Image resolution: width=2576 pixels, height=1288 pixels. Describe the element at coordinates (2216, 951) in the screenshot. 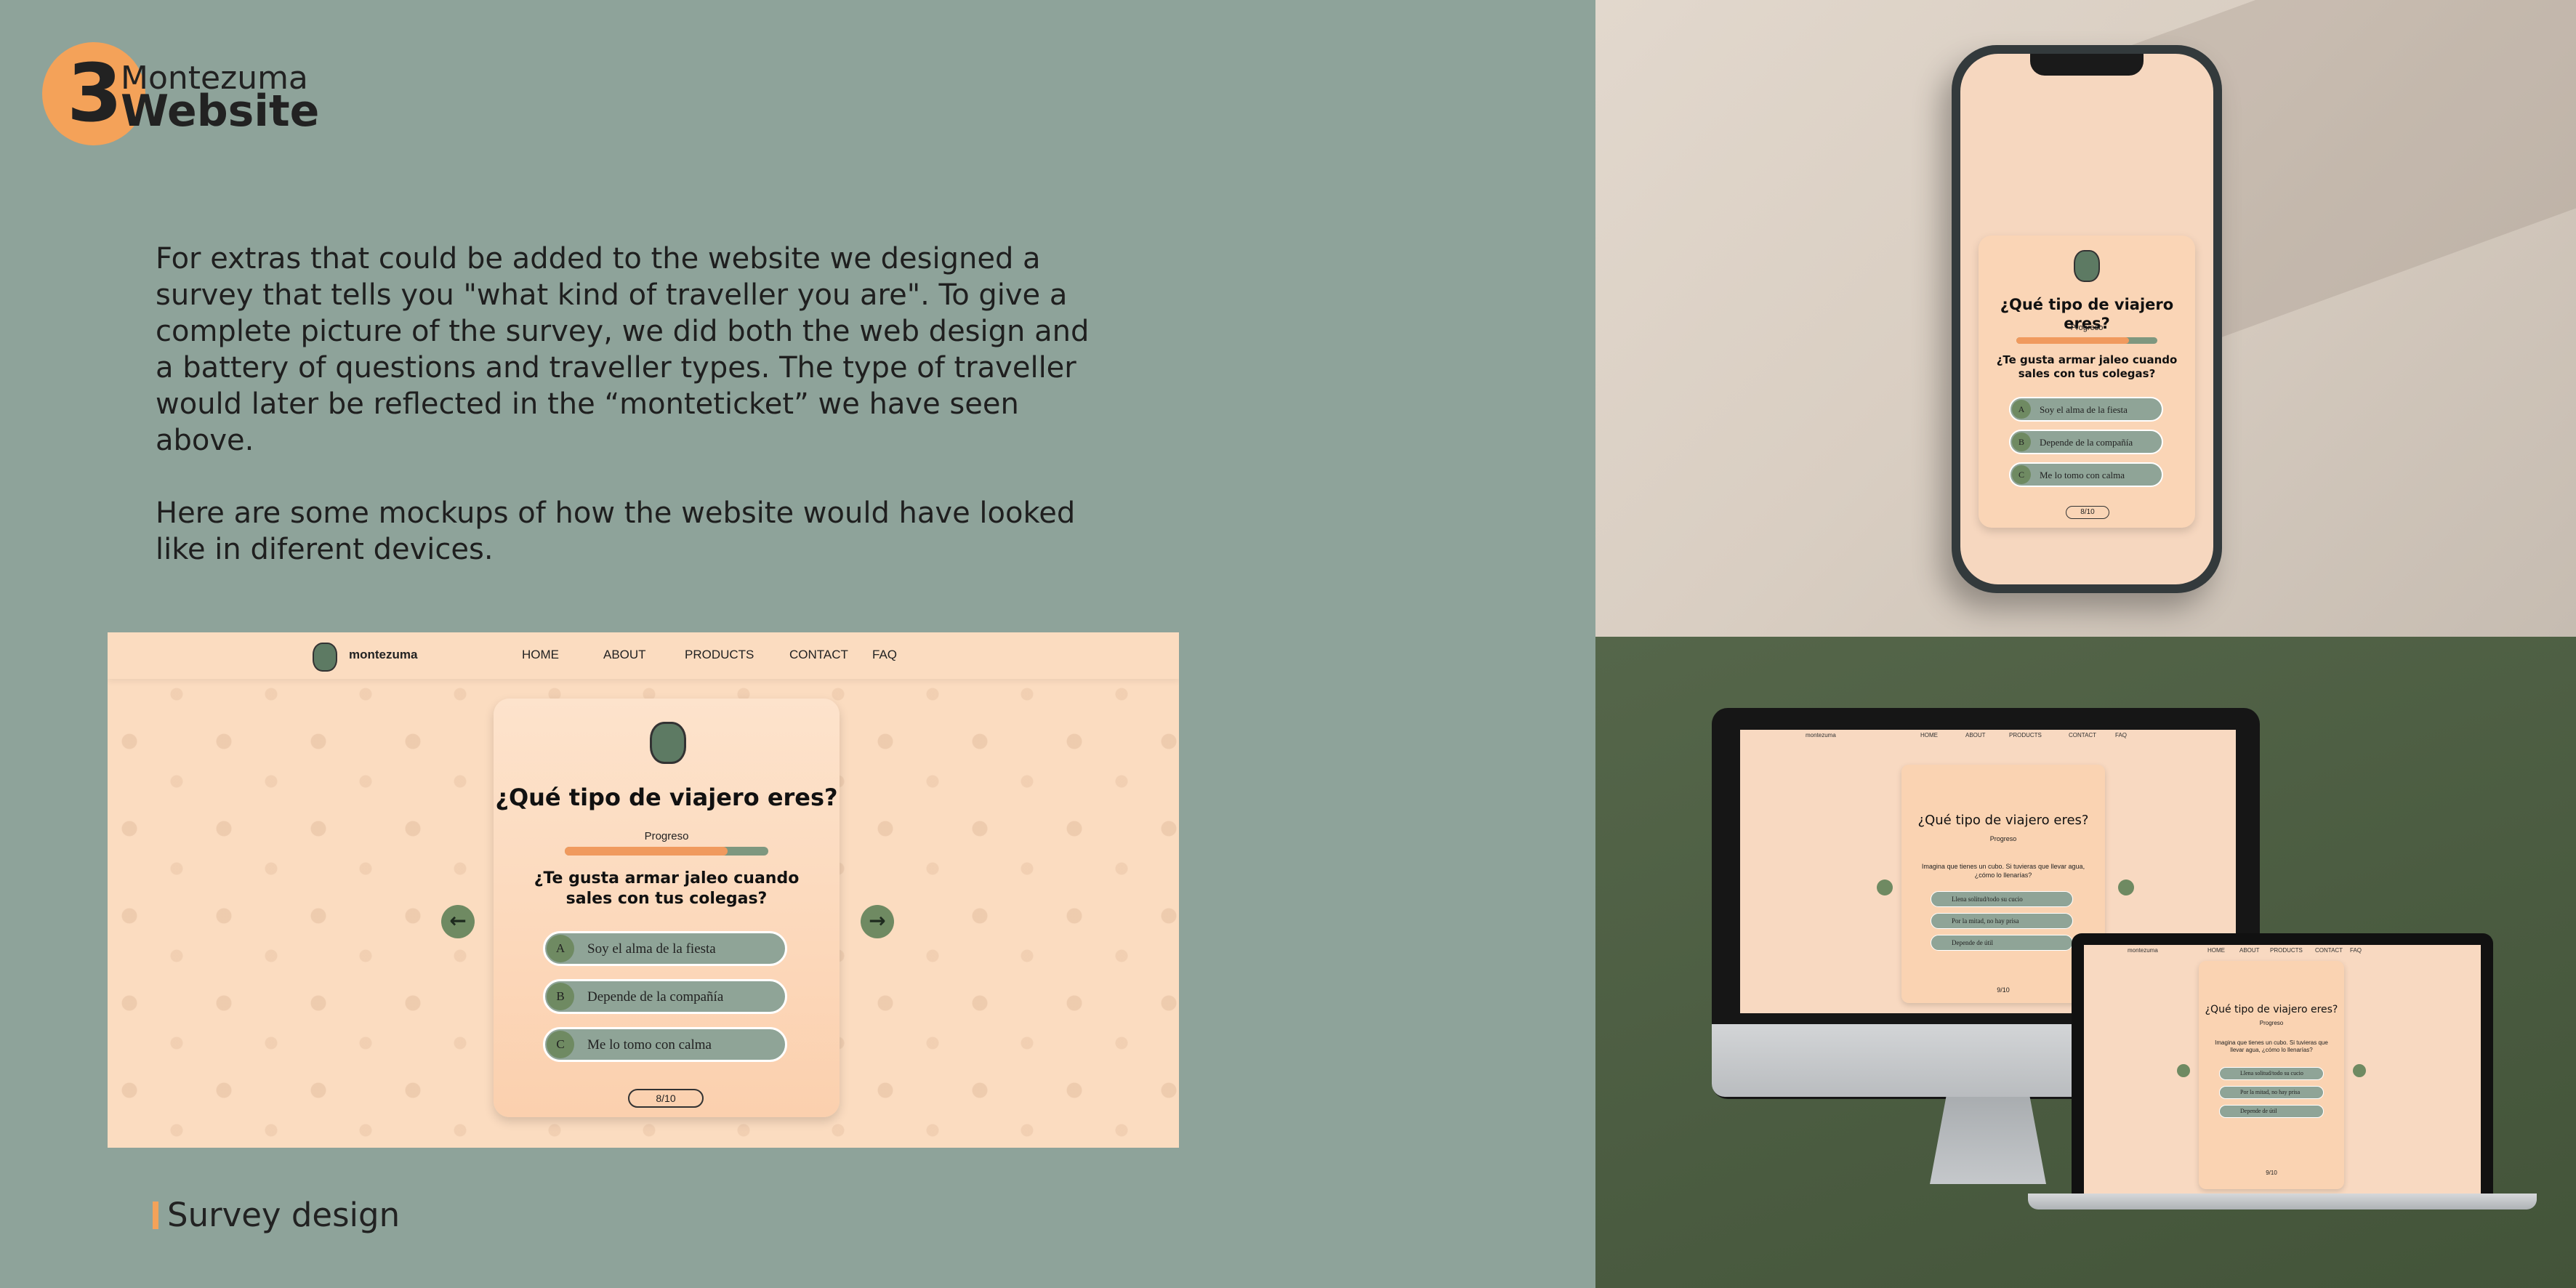

I see `laptop-nav-home: HOME` at that location.